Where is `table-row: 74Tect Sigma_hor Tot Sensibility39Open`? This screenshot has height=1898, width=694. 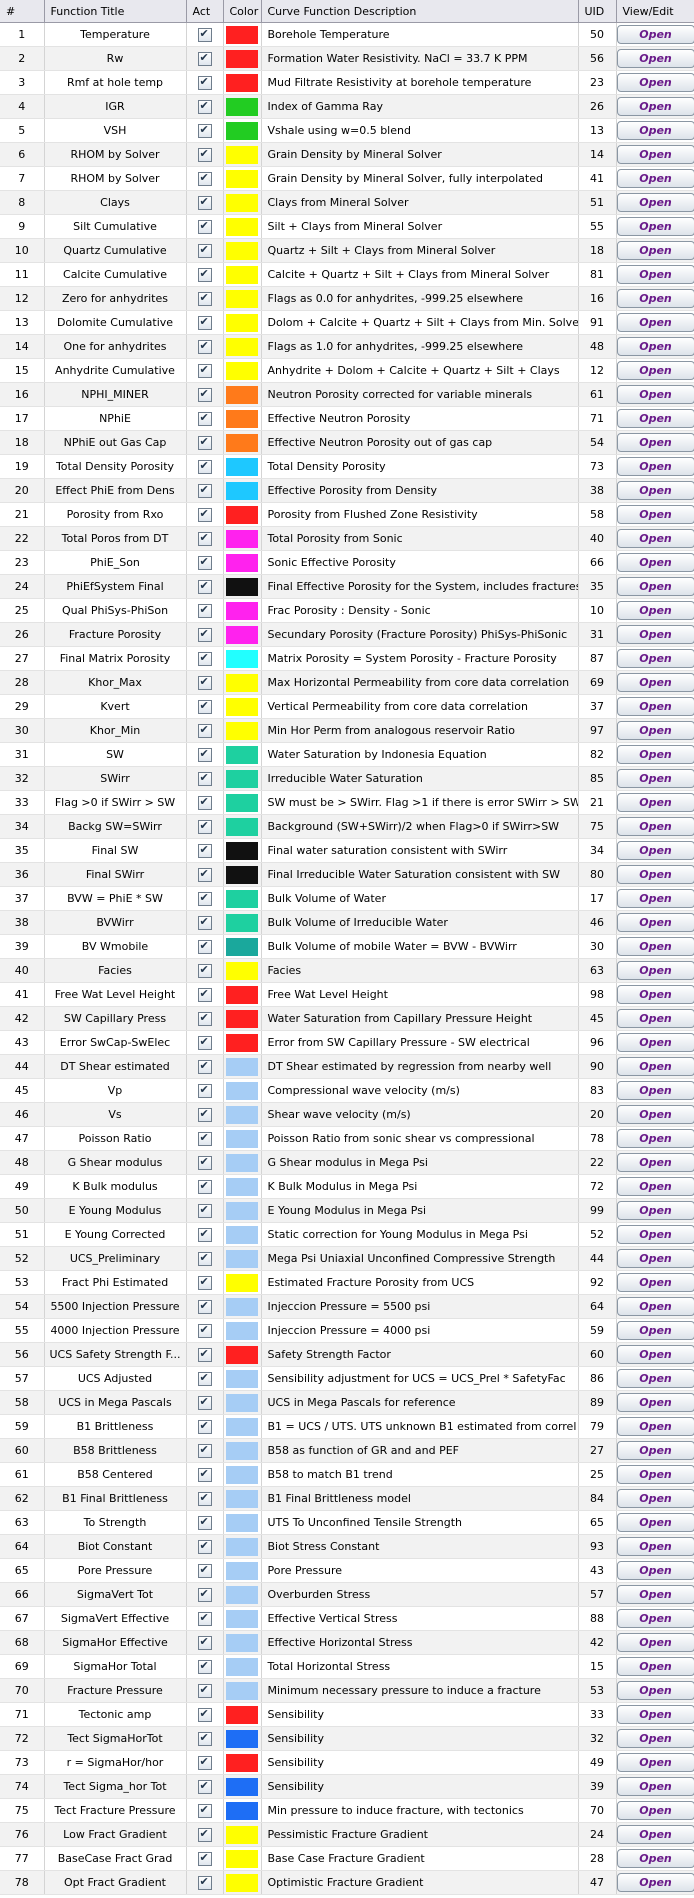 table-row: 74Tect Sigma_hor Tot Sensibility39Open is located at coordinates (347, 1786).